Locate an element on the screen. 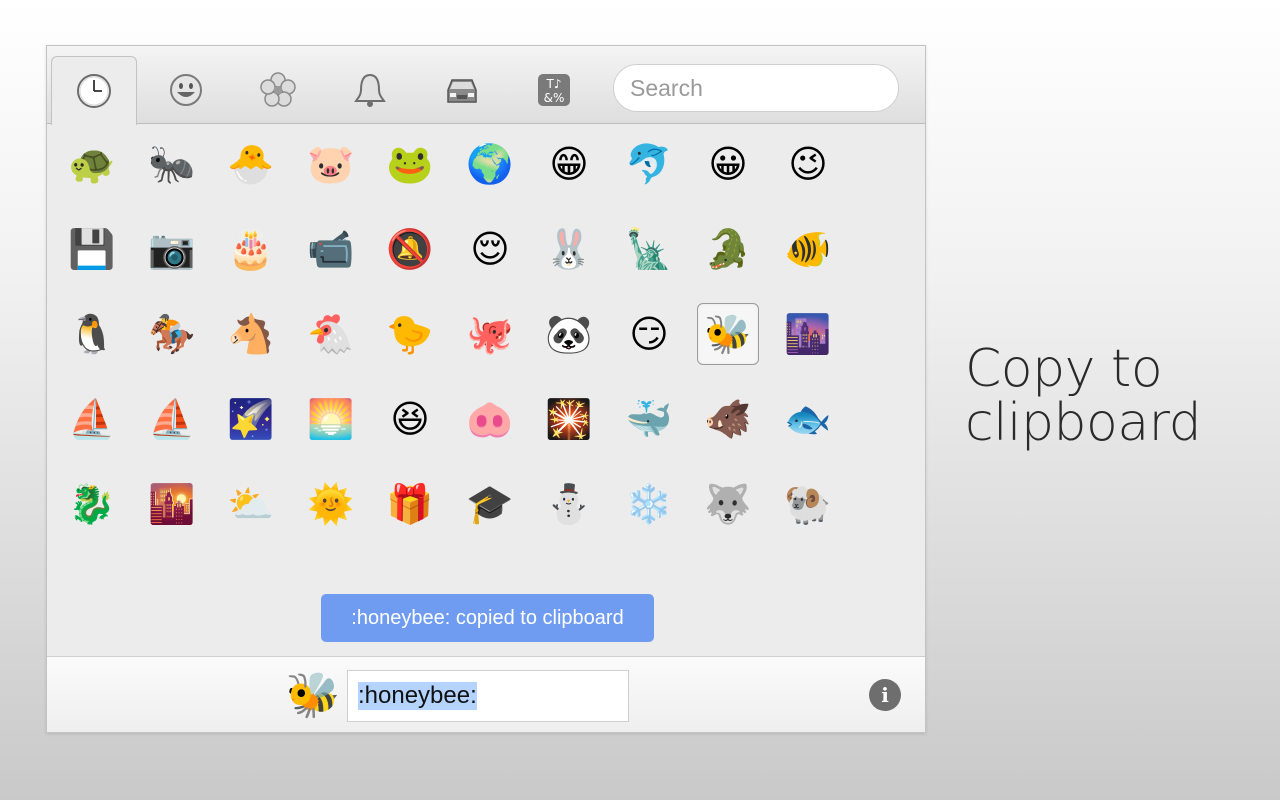 The width and height of the screenshot is (1280, 800). emoji-cell: 🌍 is located at coordinates (490, 164).